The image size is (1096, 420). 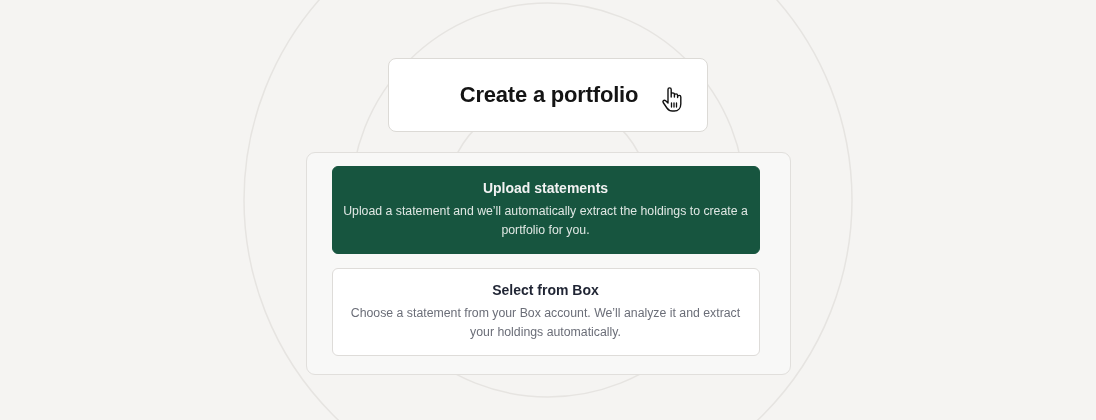 I want to click on pointer-hand-icon, so click(x=672, y=99).